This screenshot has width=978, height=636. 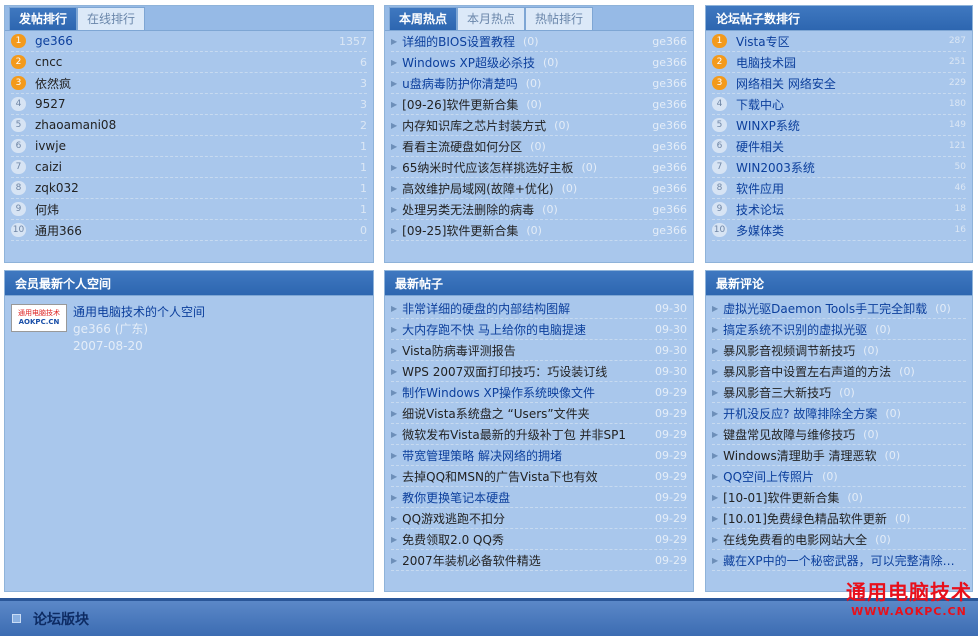 I want to click on list-item: ▶ 微软发布Vista最新的升级补丁包 并非SP1 09-29, so click(x=539, y=434).